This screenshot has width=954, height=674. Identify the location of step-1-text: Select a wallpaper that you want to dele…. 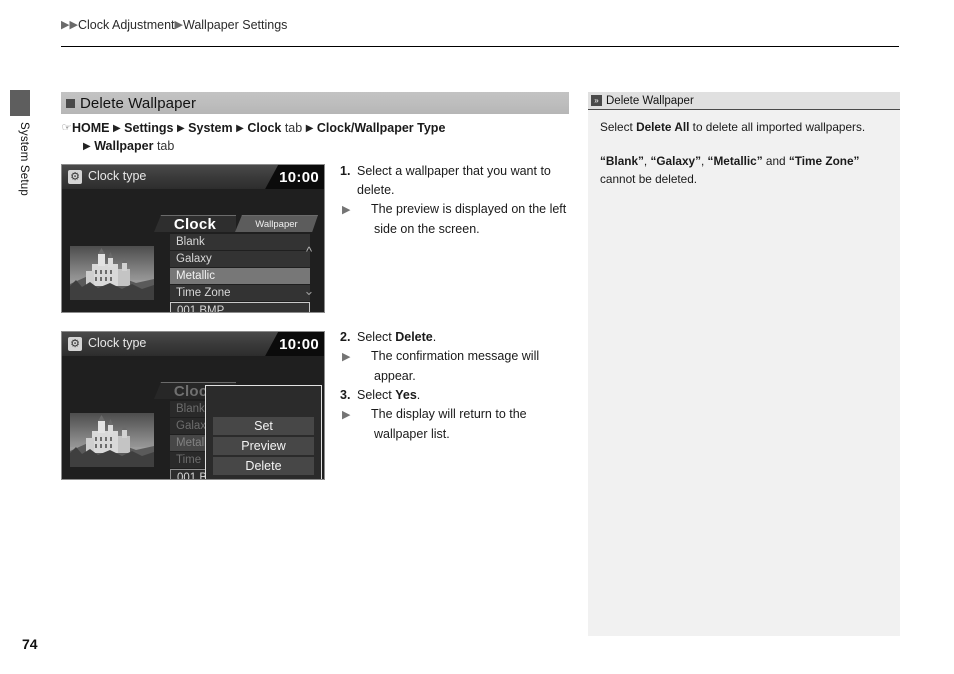
(454, 180).